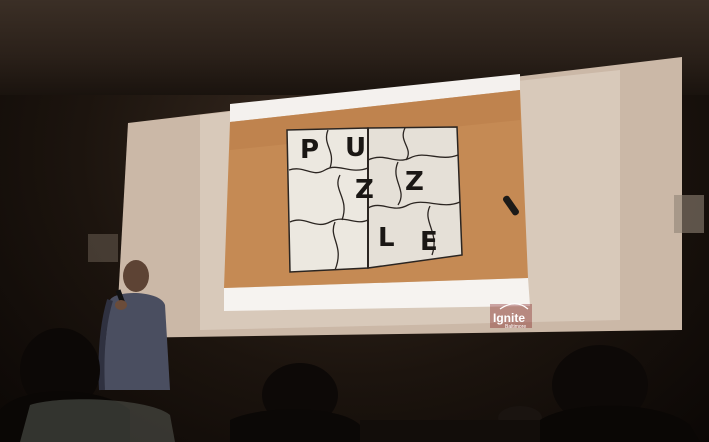 Image resolution: width=709 pixels, height=442 pixels. I want to click on puzzle-notebook: P U Z Z L E, so click(374, 199).